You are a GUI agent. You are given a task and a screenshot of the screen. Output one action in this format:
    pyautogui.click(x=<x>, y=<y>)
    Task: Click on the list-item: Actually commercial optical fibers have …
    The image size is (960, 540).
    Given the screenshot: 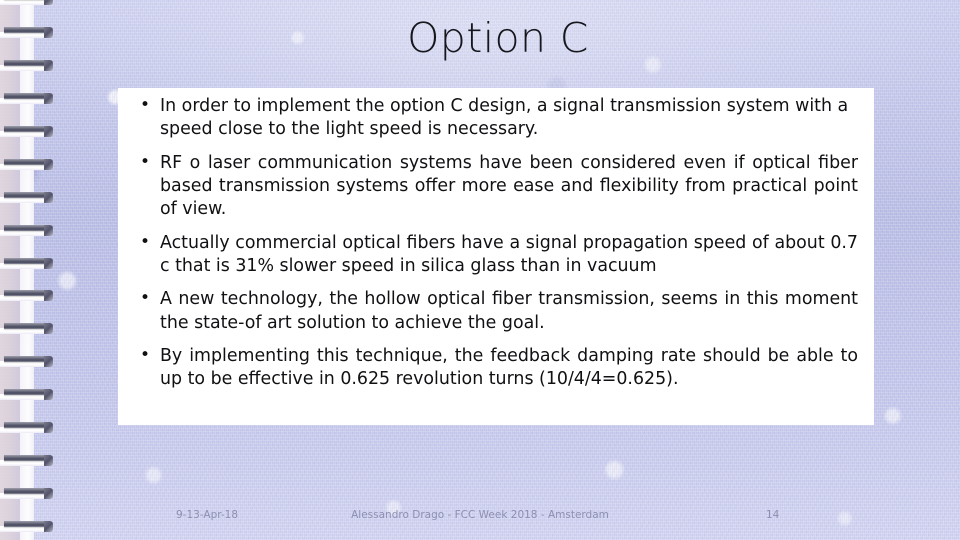 What is the action you would take?
    pyautogui.click(x=496, y=255)
    